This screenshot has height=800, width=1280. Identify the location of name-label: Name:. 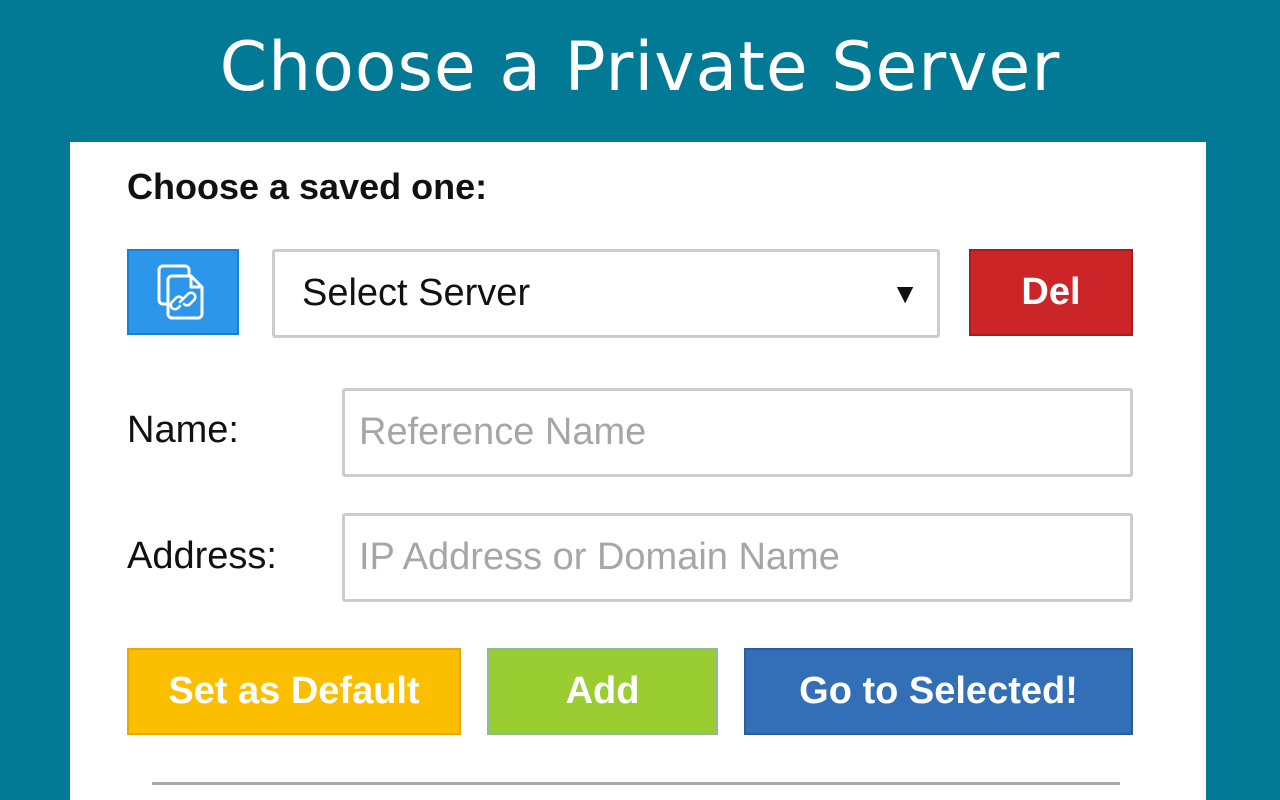
(183, 430).